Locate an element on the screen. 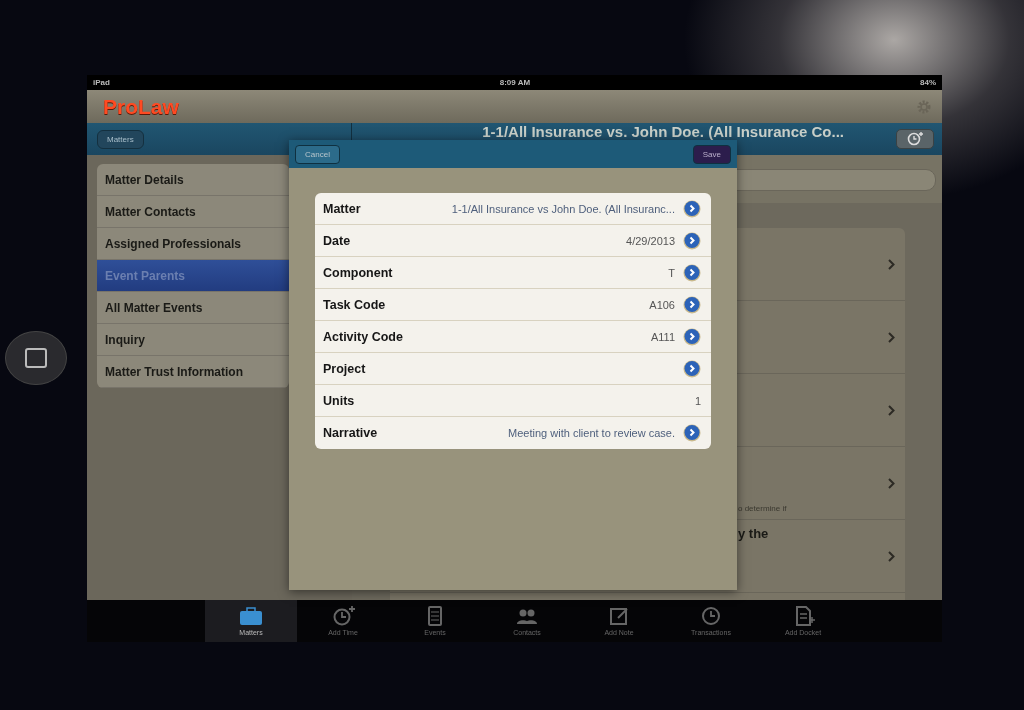 This screenshot has height=710, width=1024. clock-plus-icon is located at coordinates (915, 139).